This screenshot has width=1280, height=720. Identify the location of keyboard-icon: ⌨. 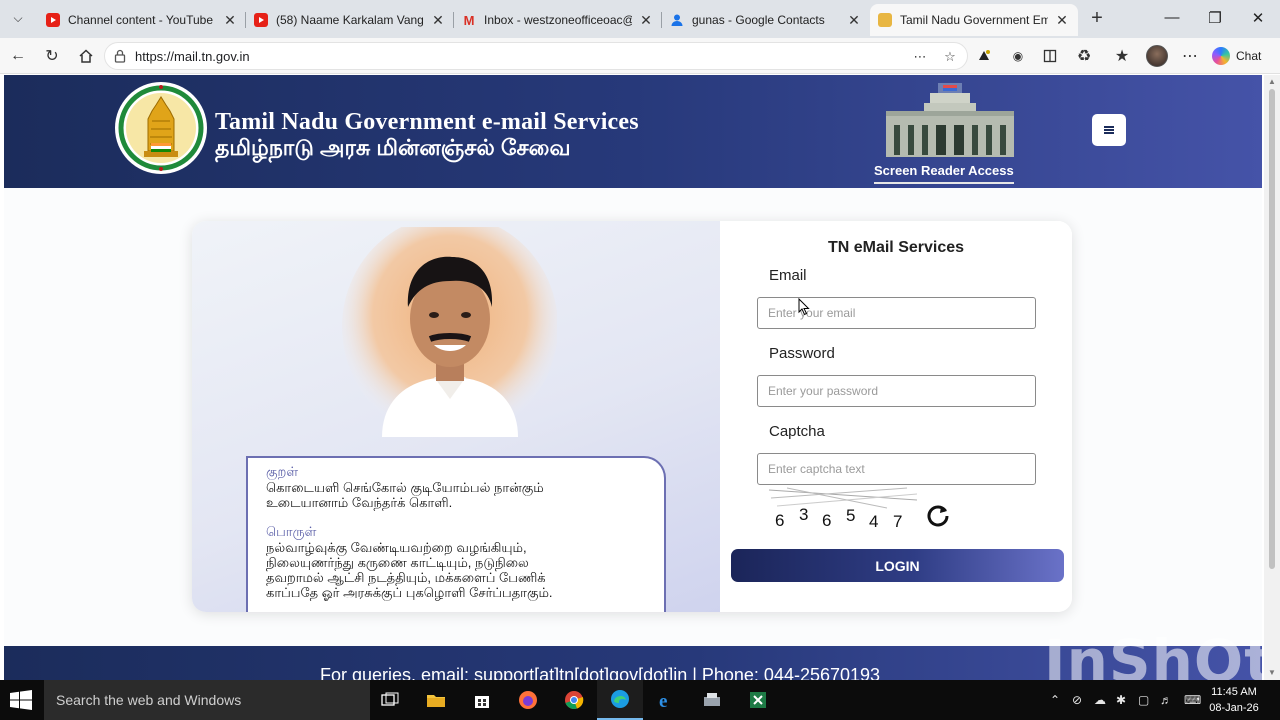
(1192, 700).